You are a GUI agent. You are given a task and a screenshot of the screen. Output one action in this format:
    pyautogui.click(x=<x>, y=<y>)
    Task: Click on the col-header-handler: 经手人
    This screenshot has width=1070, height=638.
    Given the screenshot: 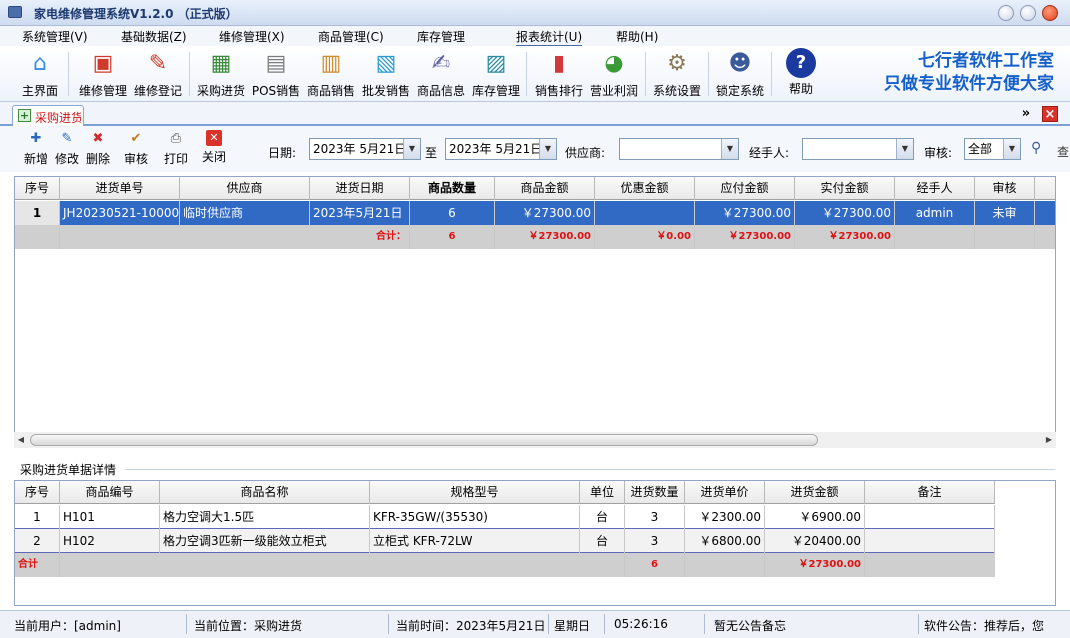 What is the action you would take?
    pyautogui.click(x=935, y=188)
    